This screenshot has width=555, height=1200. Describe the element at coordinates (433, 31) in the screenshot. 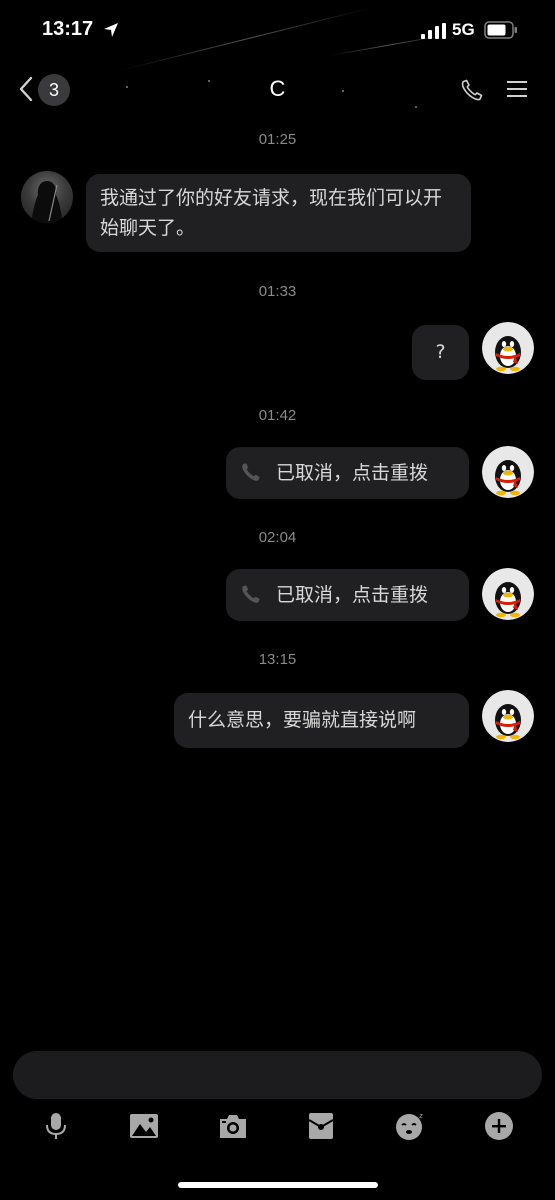

I see `cellular-signal-icon` at that location.